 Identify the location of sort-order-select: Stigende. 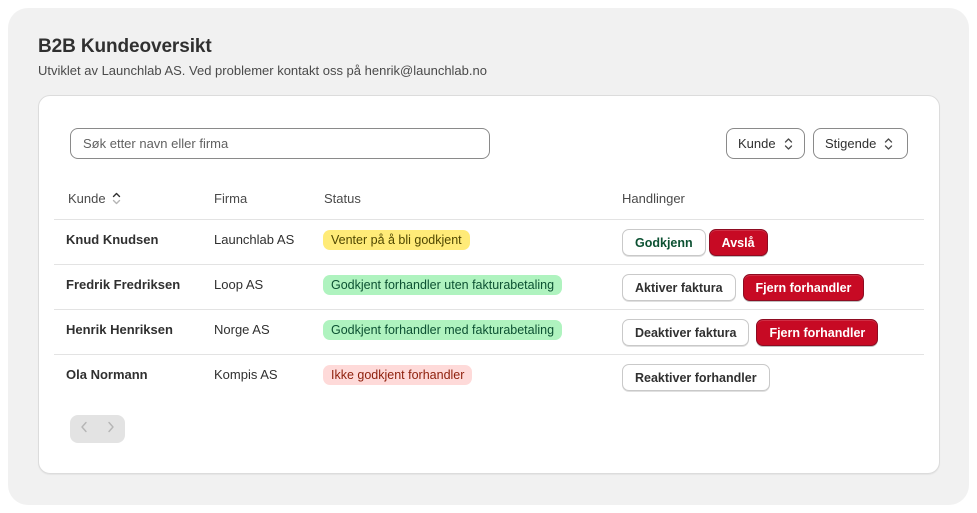
(860, 143).